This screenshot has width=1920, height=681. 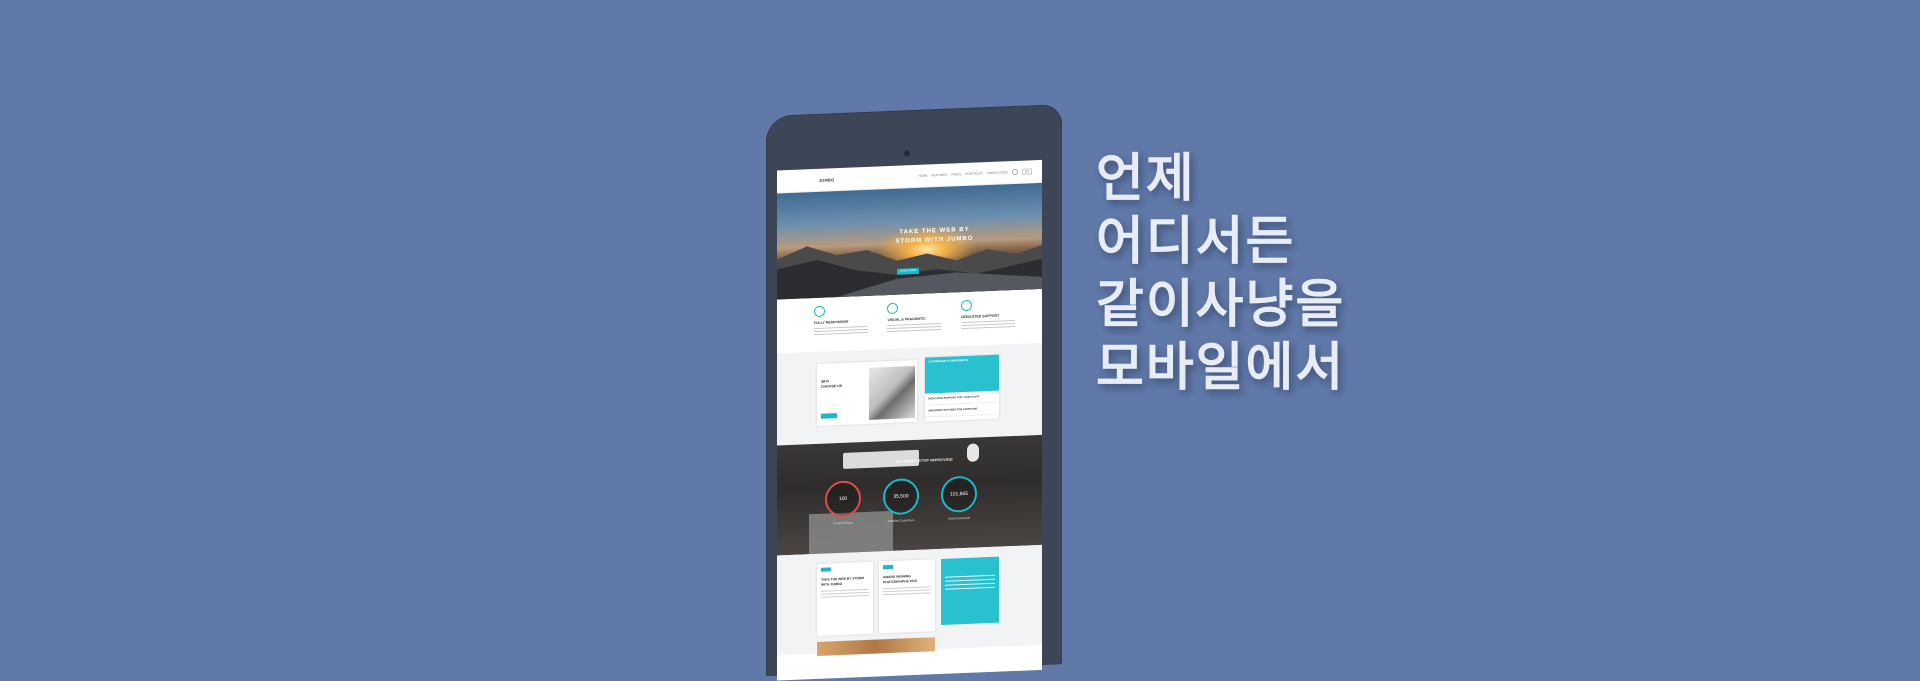 What do you see at coordinates (907, 596) in the screenshot?
I see `blog-post: AWARD WINNING PHOTOGRAPHS 2015` at bounding box center [907, 596].